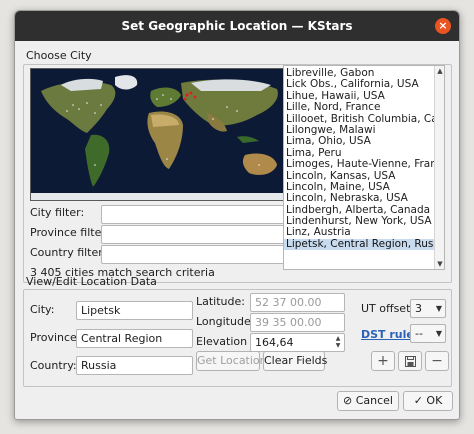 This screenshot has width=474, height=434. What do you see at coordinates (68, 252) in the screenshot?
I see `country-filter-label: Country filter:` at bounding box center [68, 252].